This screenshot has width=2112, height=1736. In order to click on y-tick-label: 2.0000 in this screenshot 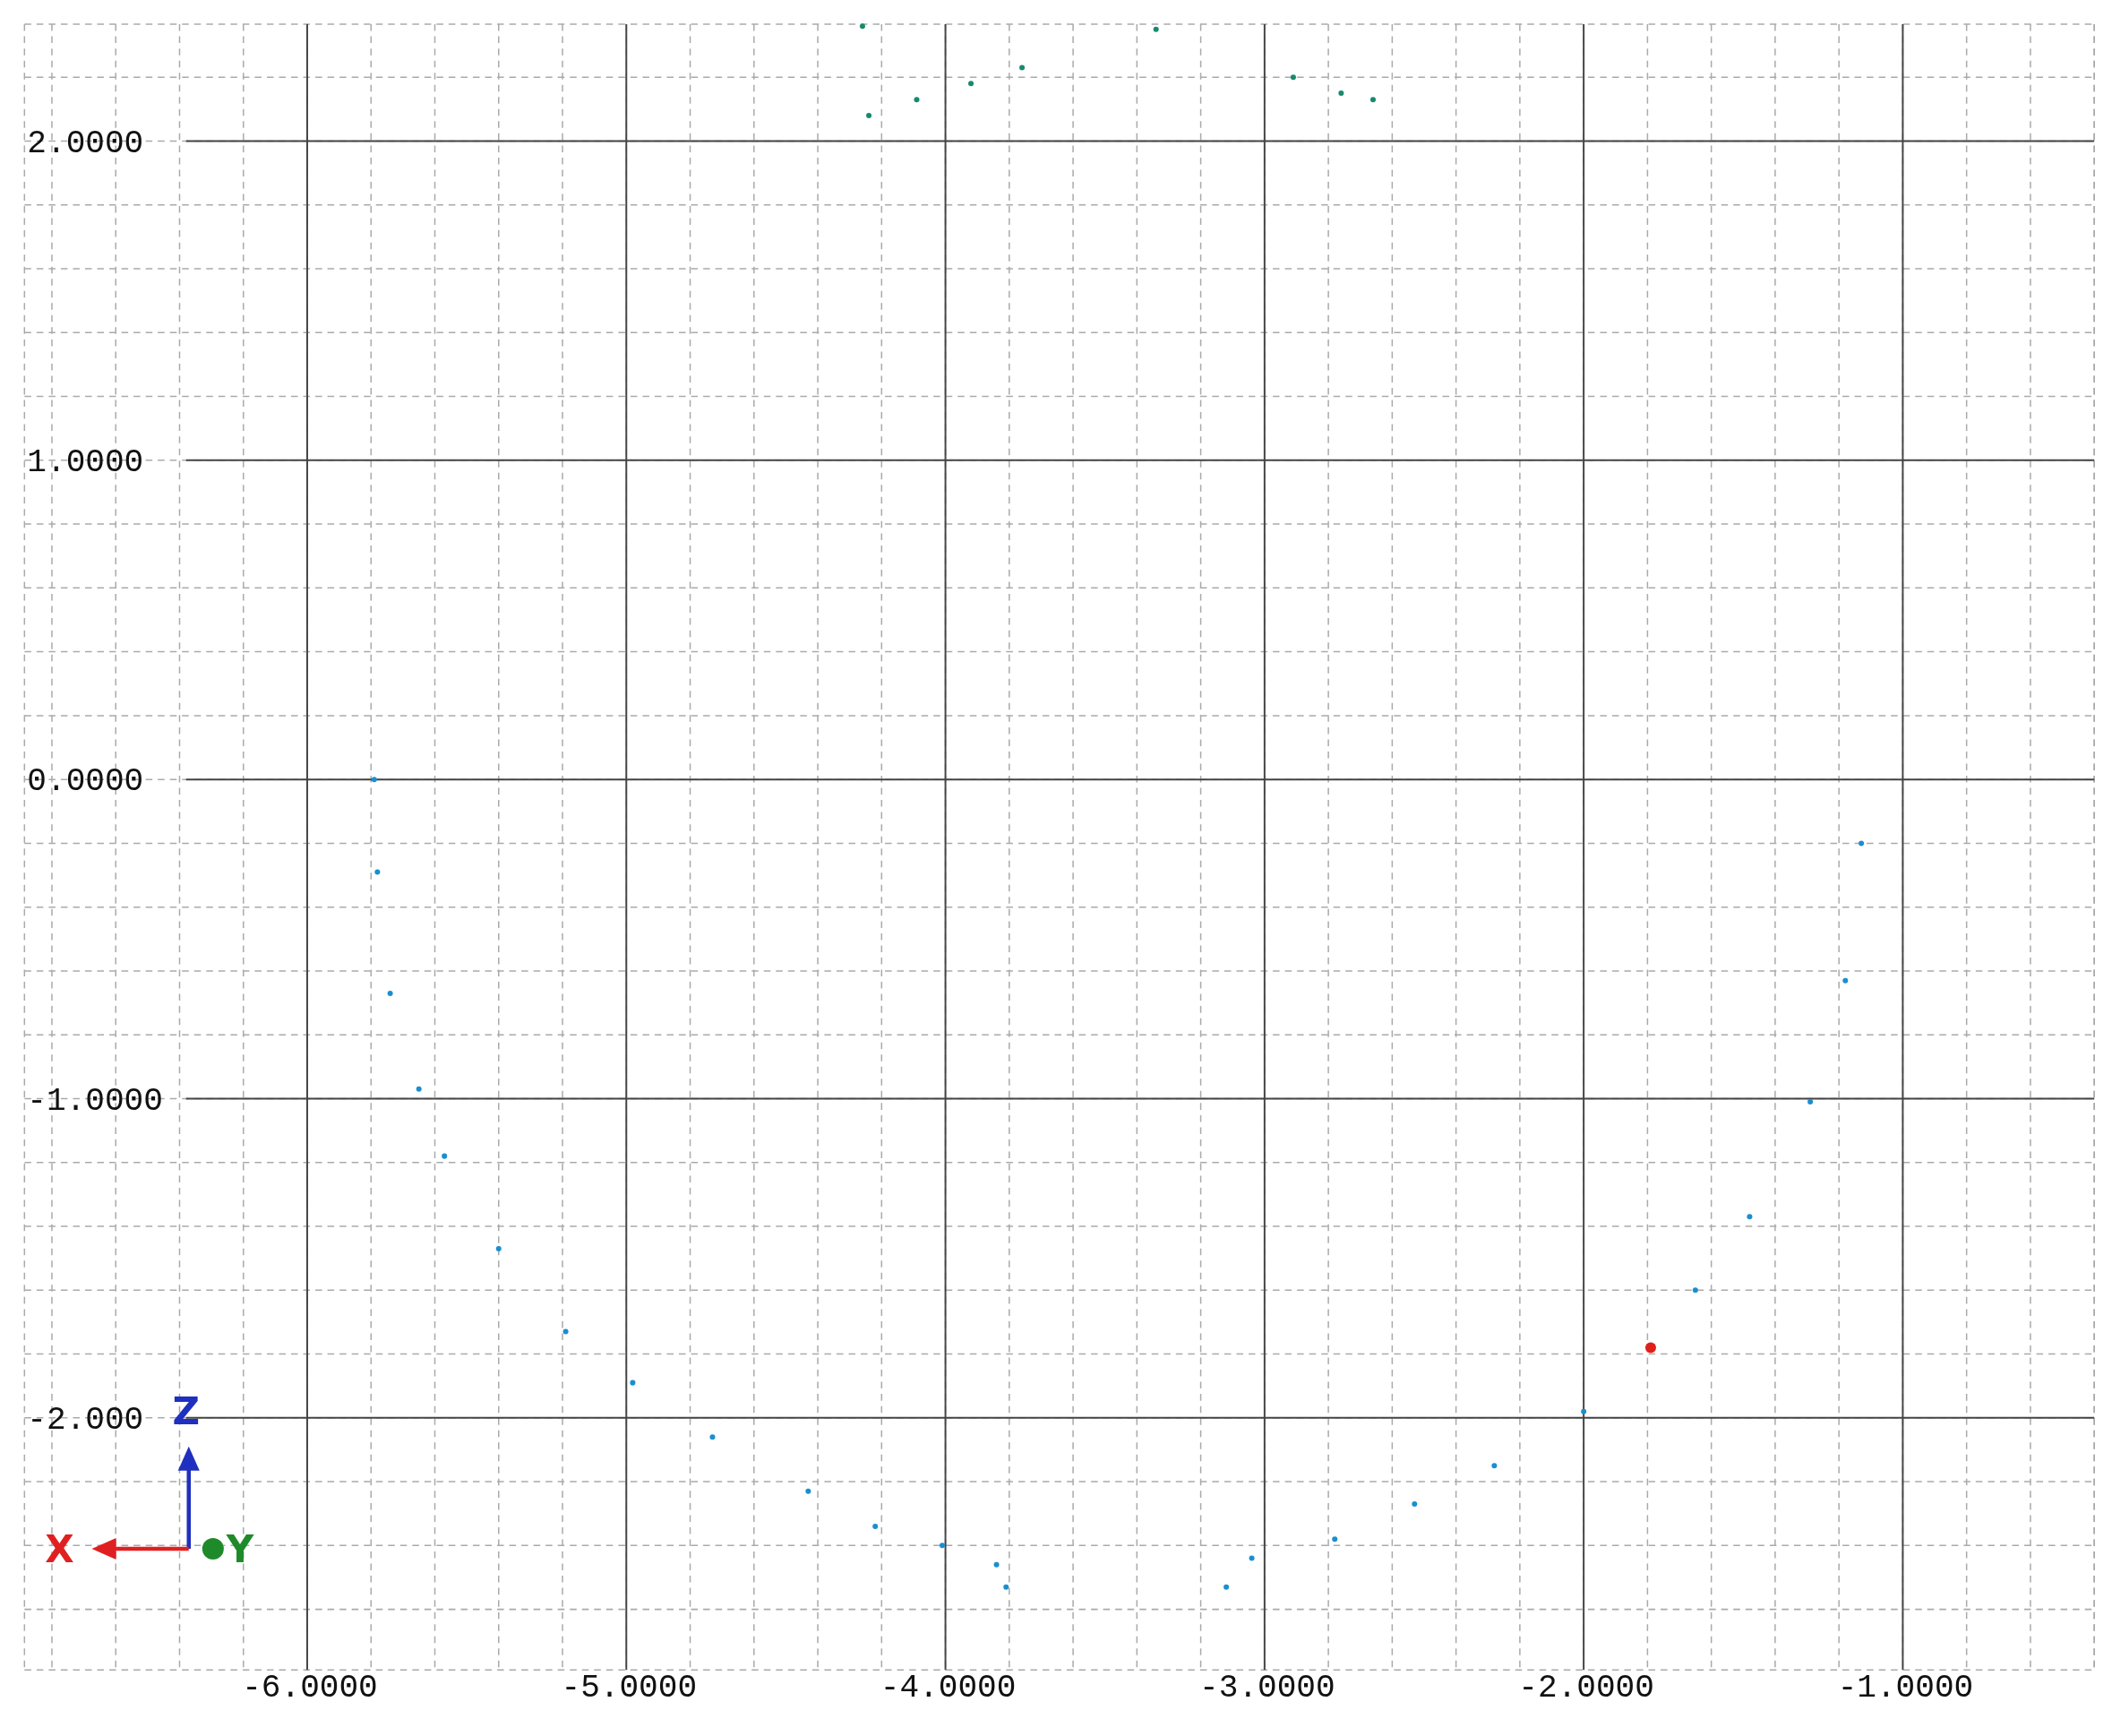, I will do `click(85, 143)`.